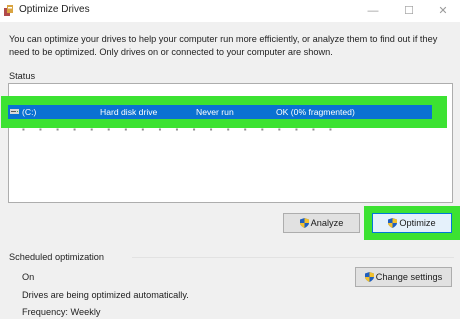  Describe the element at coordinates (417, 223) in the screenshot. I see `optimize-button-label: Optimize` at that location.